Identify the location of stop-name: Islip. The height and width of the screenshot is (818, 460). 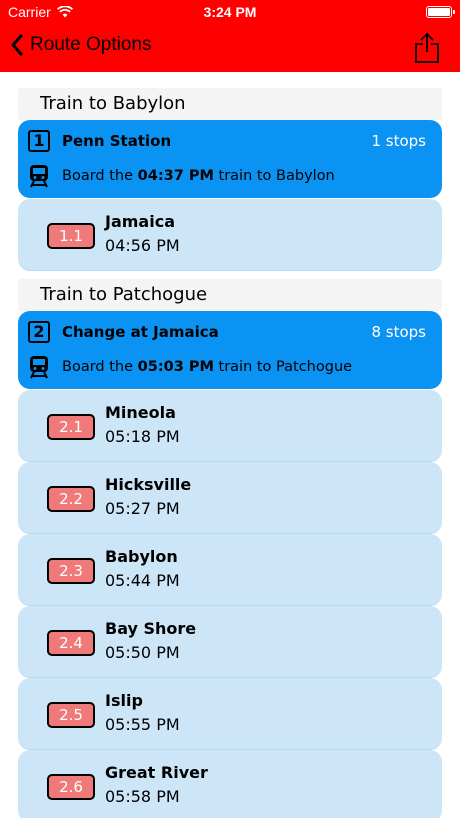
(124, 700).